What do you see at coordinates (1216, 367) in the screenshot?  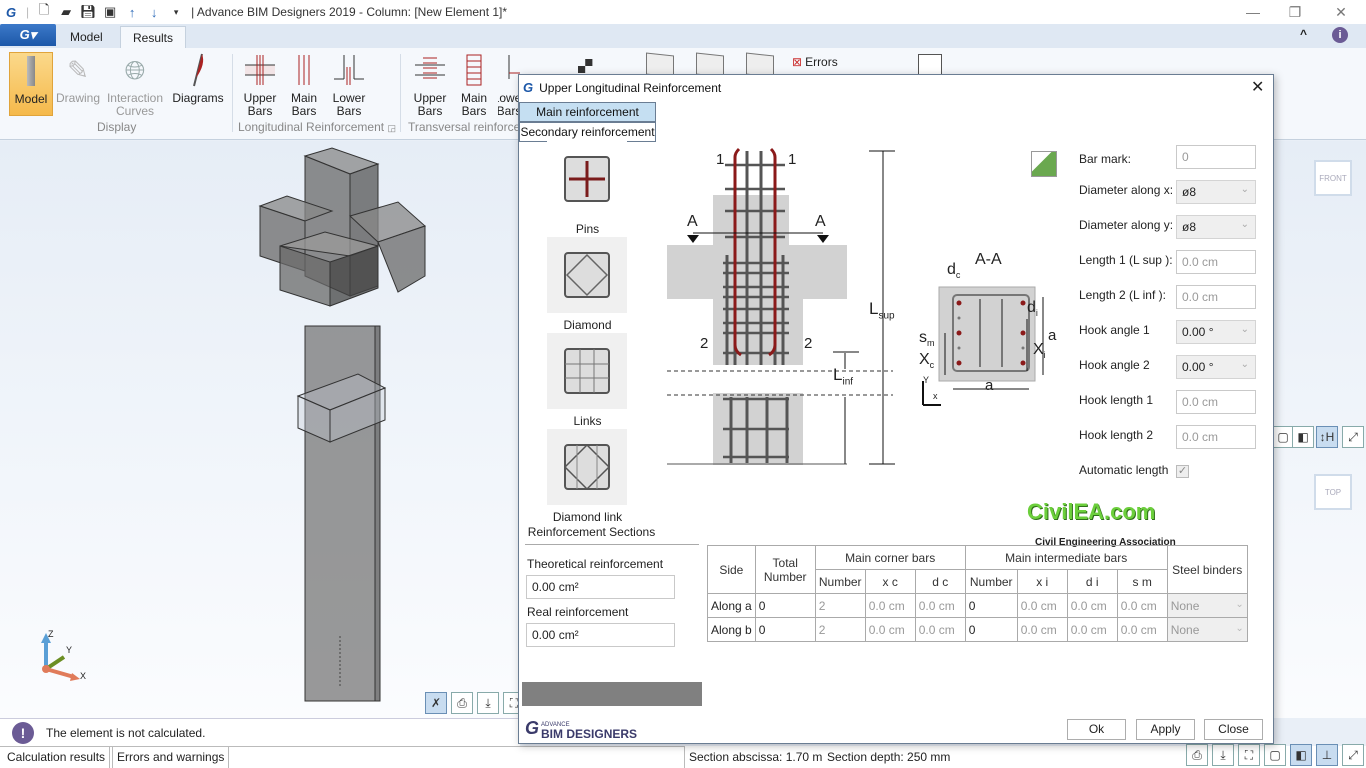 I see `hook-angle2-select: 0.00 ° ⌄` at bounding box center [1216, 367].